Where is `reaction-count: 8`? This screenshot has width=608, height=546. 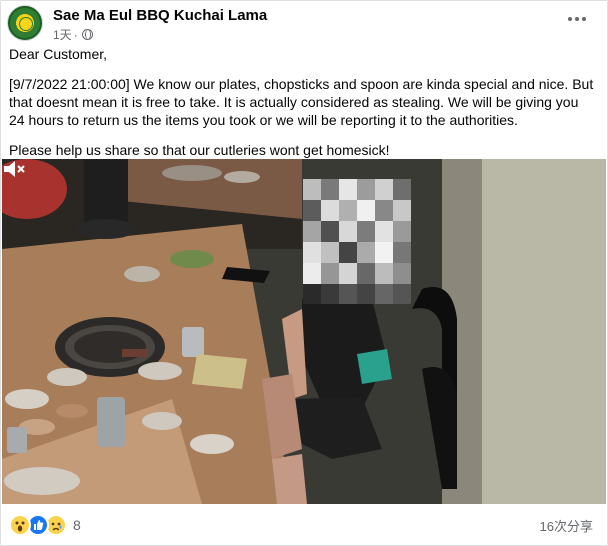 reaction-count: 8 is located at coordinates (77, 525).